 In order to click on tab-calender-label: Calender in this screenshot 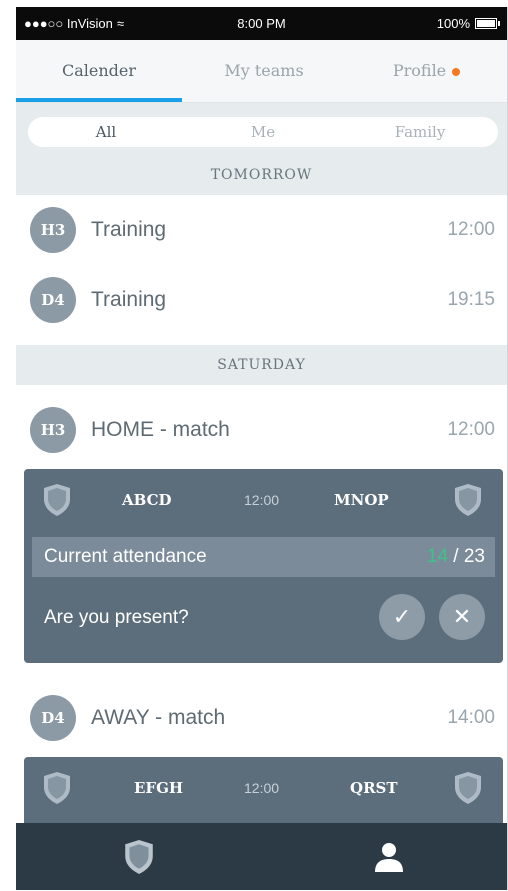, I will do `click(99, 70)`.